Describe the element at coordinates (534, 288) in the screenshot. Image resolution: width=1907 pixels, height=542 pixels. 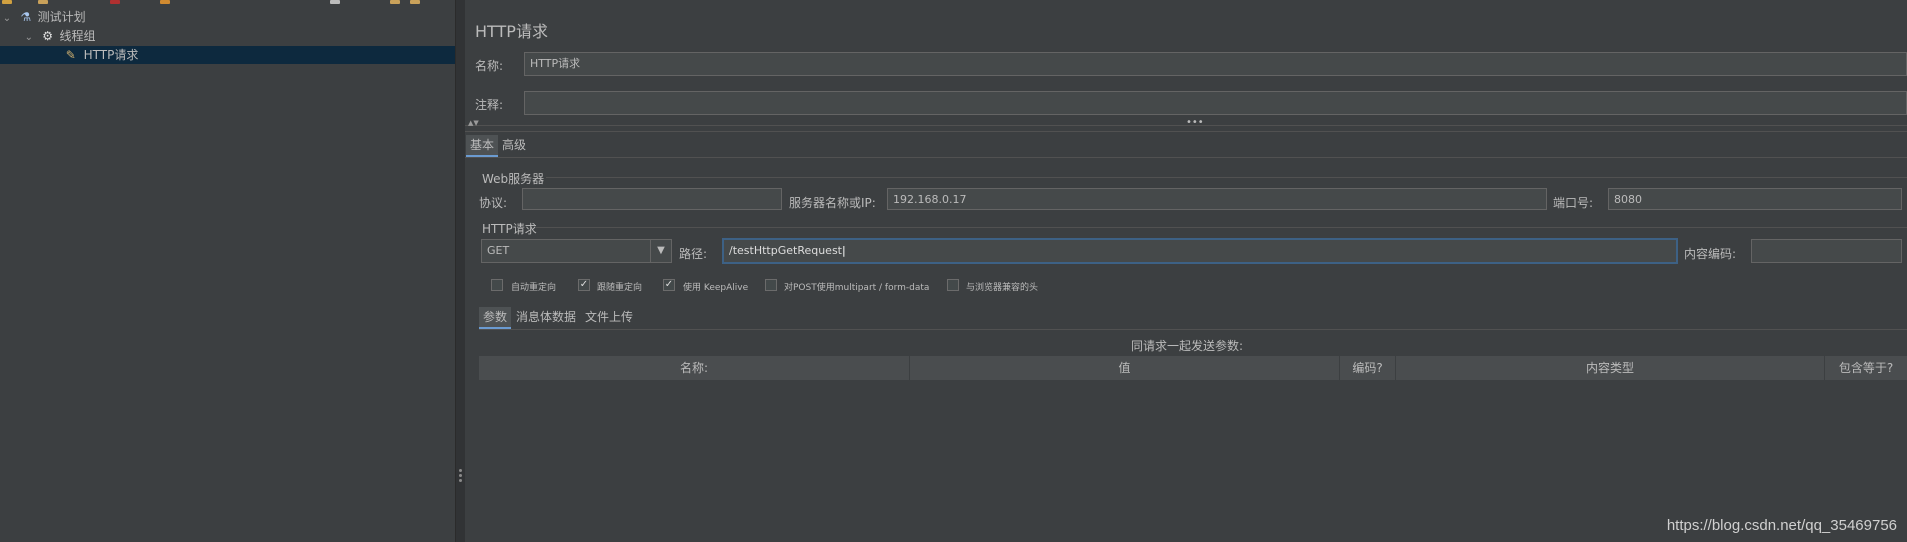
I see `auto-redirect-label: 自动重定向` at that location.